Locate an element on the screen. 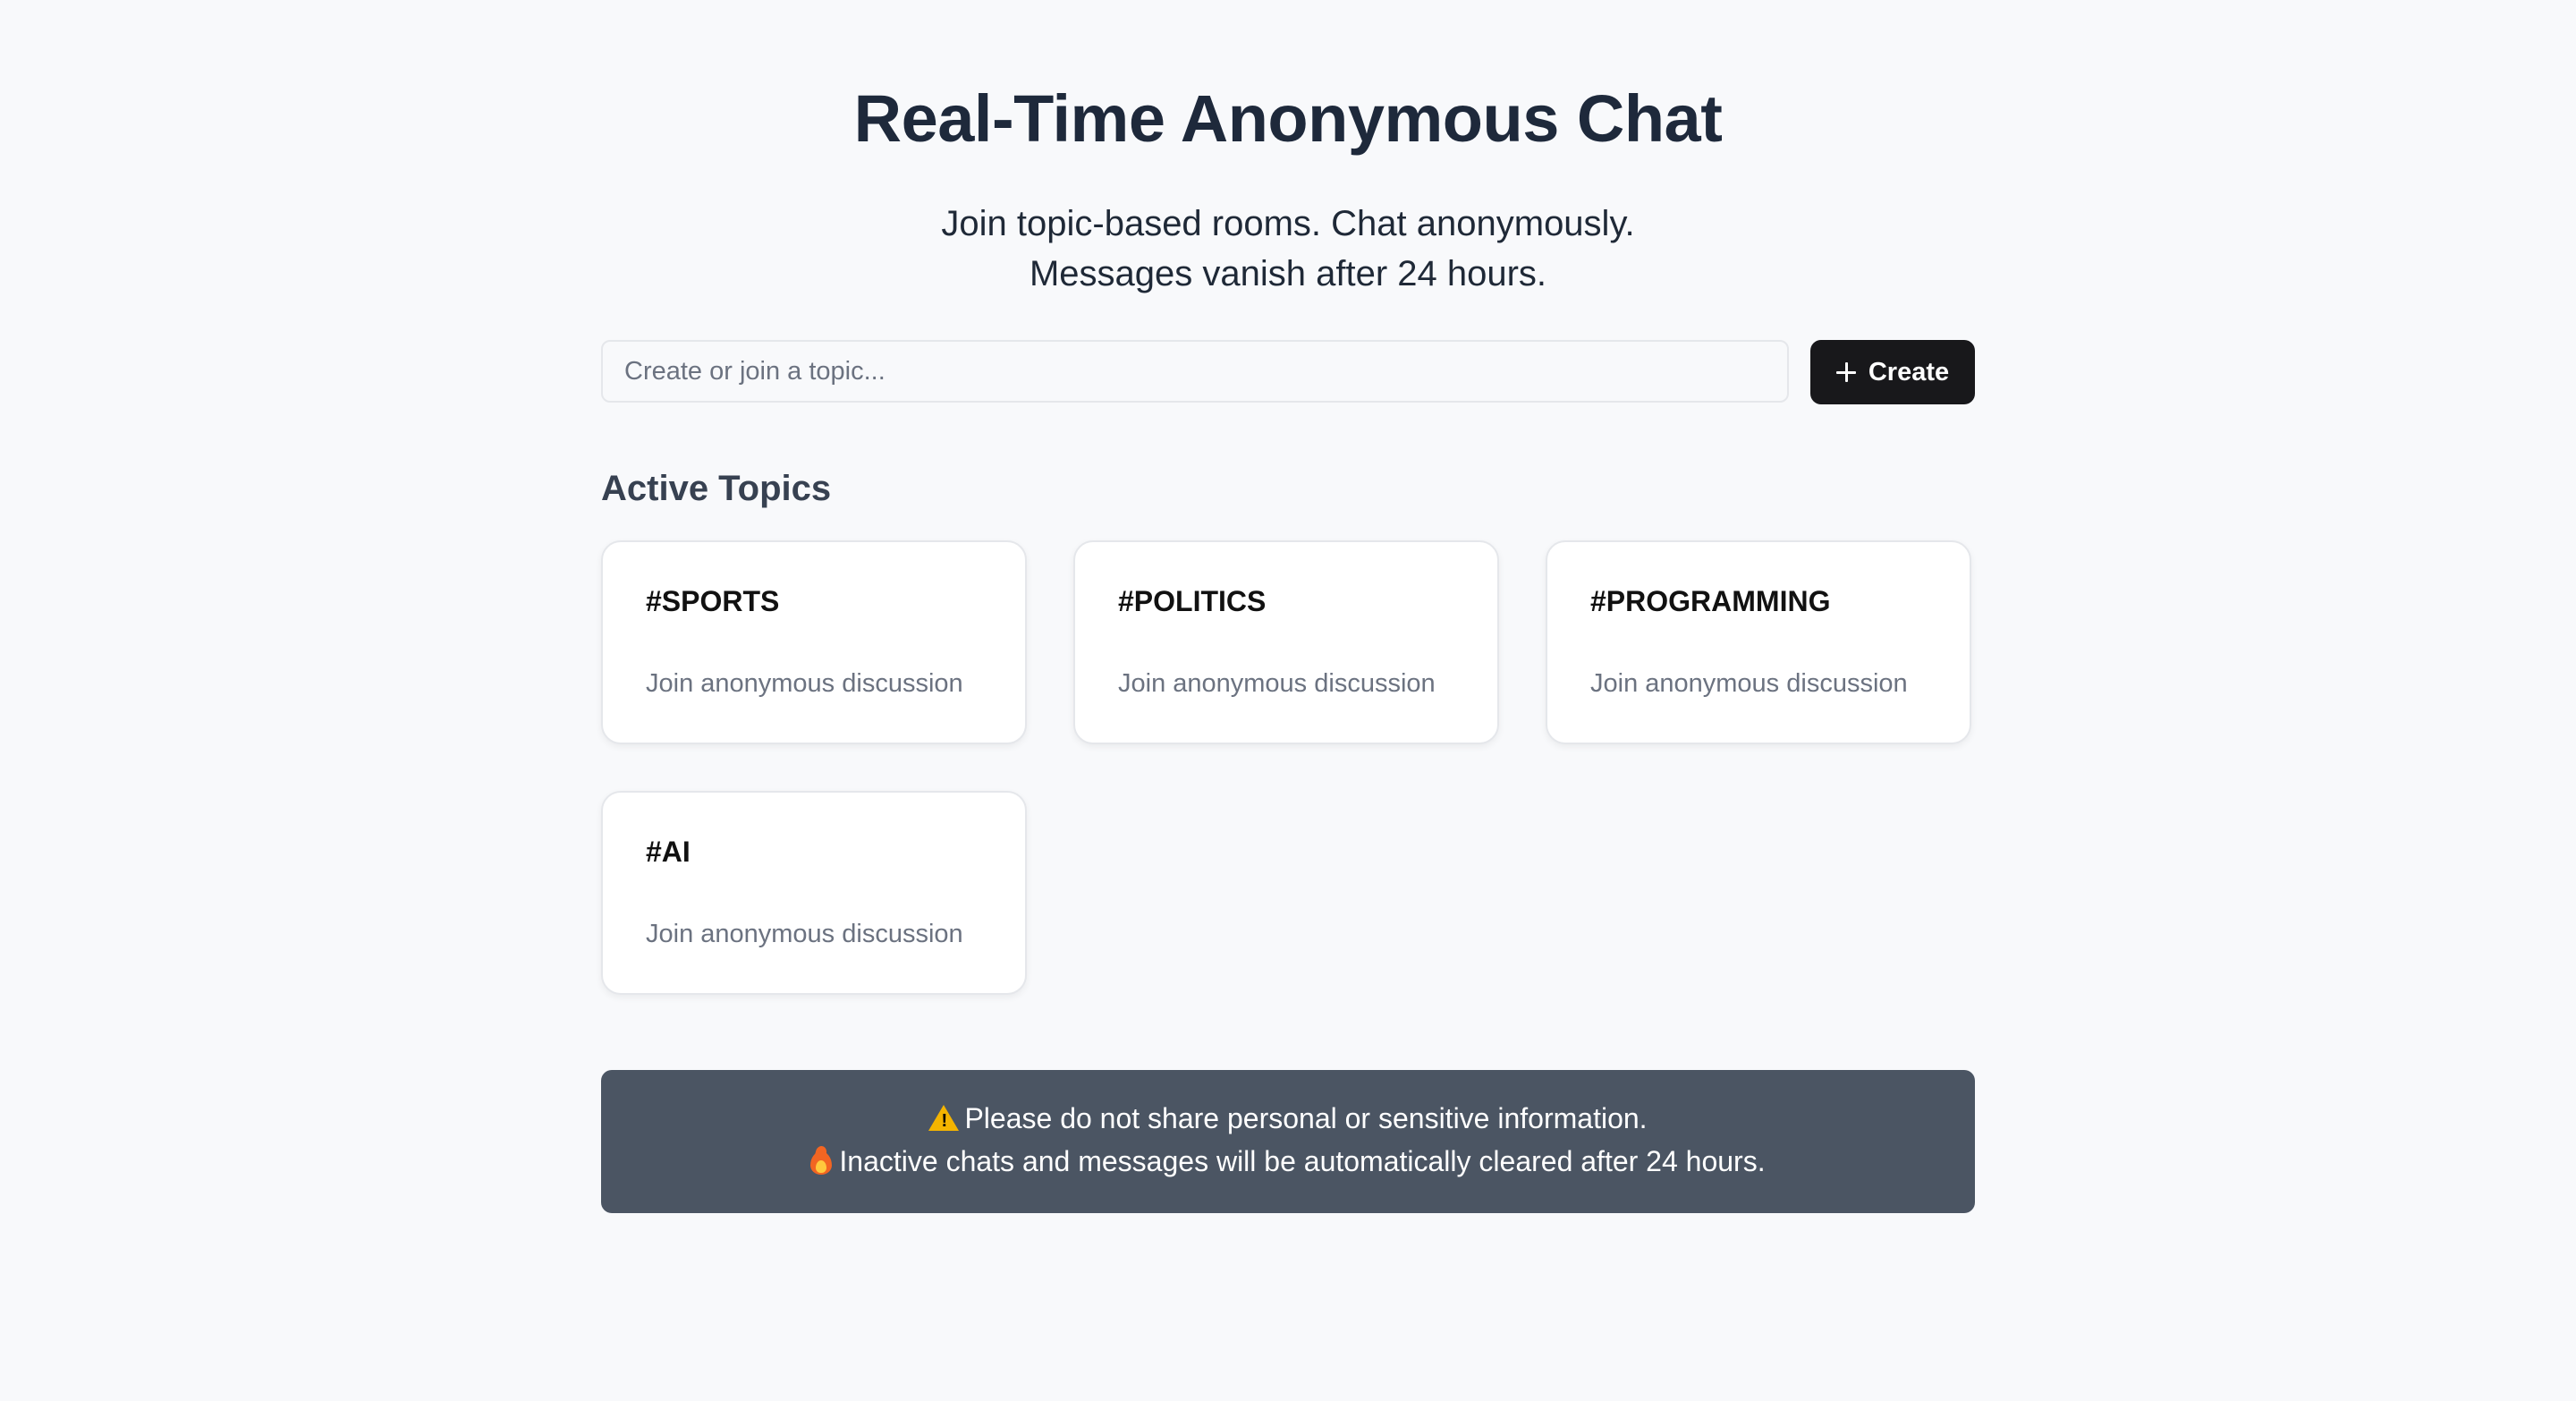 Image resolution: width=2576 pixels, height=1401 pixels. plus-icon is located at coordinates (1845, 372).